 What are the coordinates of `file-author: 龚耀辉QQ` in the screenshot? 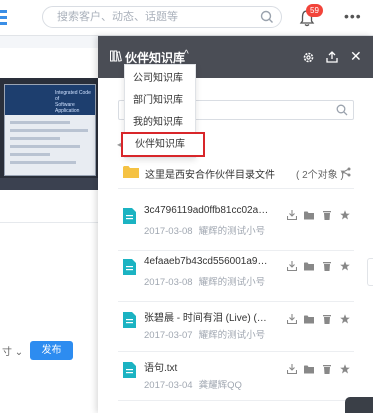 It's located at (220, 385).